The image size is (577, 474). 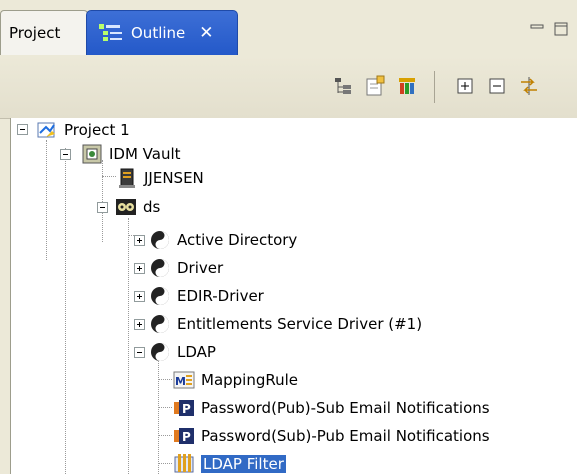 I want to click on tree-node-jjensen: JJENSEN, so click(x=160, y=177).